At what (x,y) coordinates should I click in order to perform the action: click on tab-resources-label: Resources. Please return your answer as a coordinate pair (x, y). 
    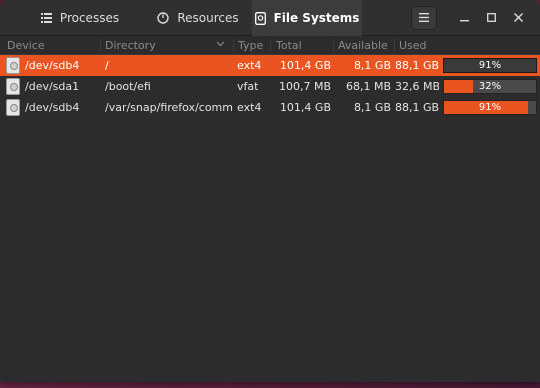
    Looking at the image, I should click on (208, 18).